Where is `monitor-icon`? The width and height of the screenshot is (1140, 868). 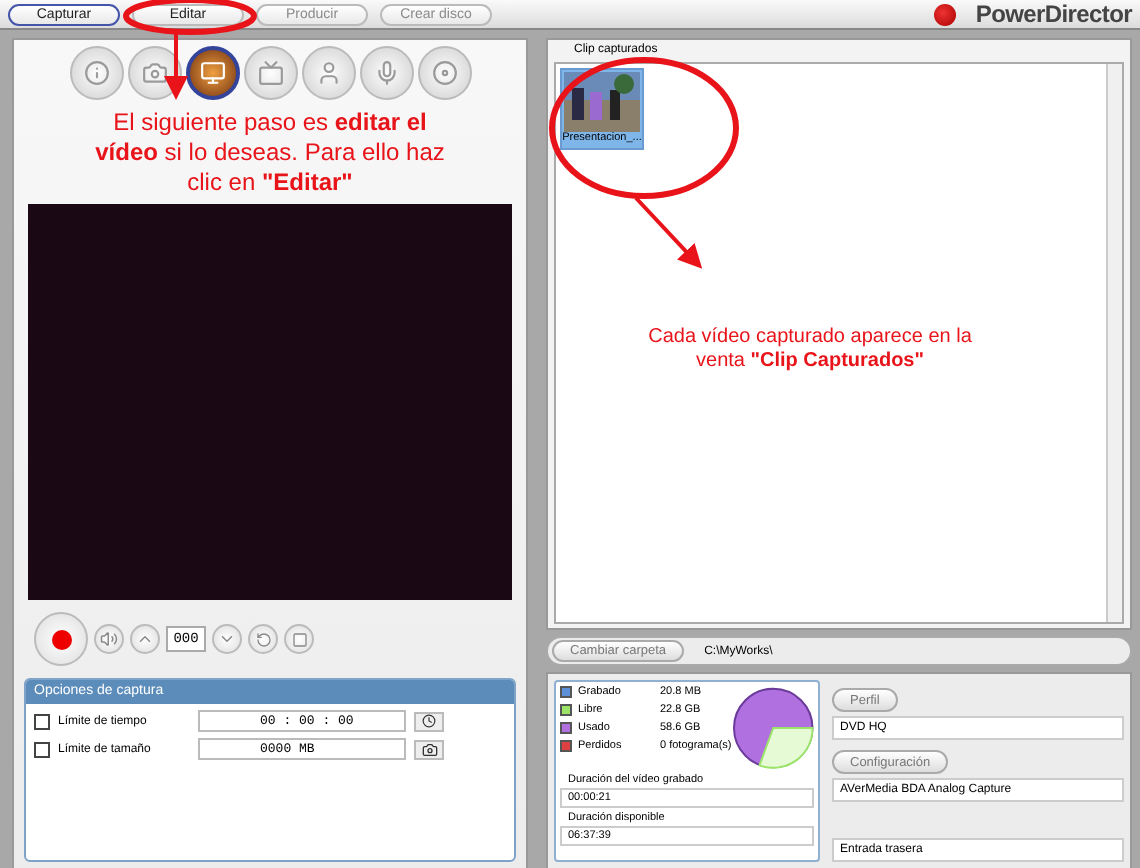
monitor-icon is located at coordinates (212, 73).